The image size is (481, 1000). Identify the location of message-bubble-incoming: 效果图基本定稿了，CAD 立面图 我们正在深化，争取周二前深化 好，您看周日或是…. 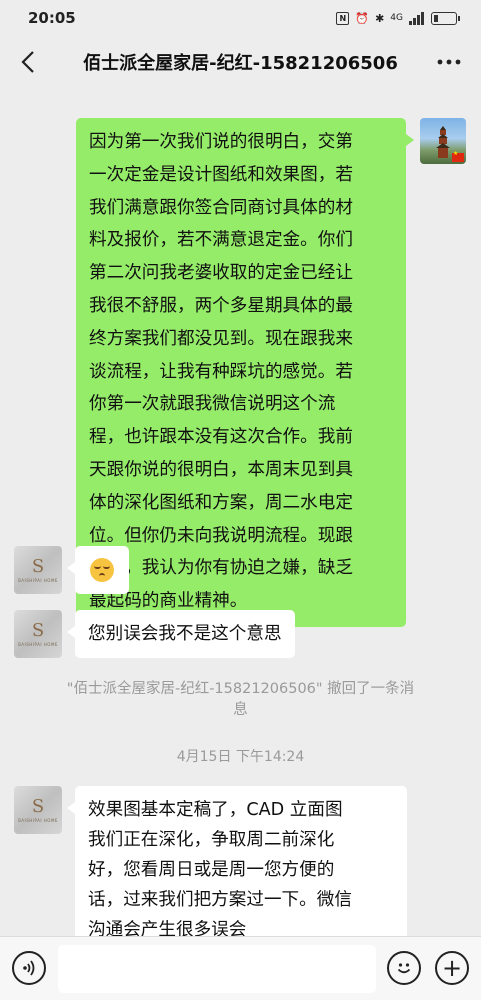
(237, 870).